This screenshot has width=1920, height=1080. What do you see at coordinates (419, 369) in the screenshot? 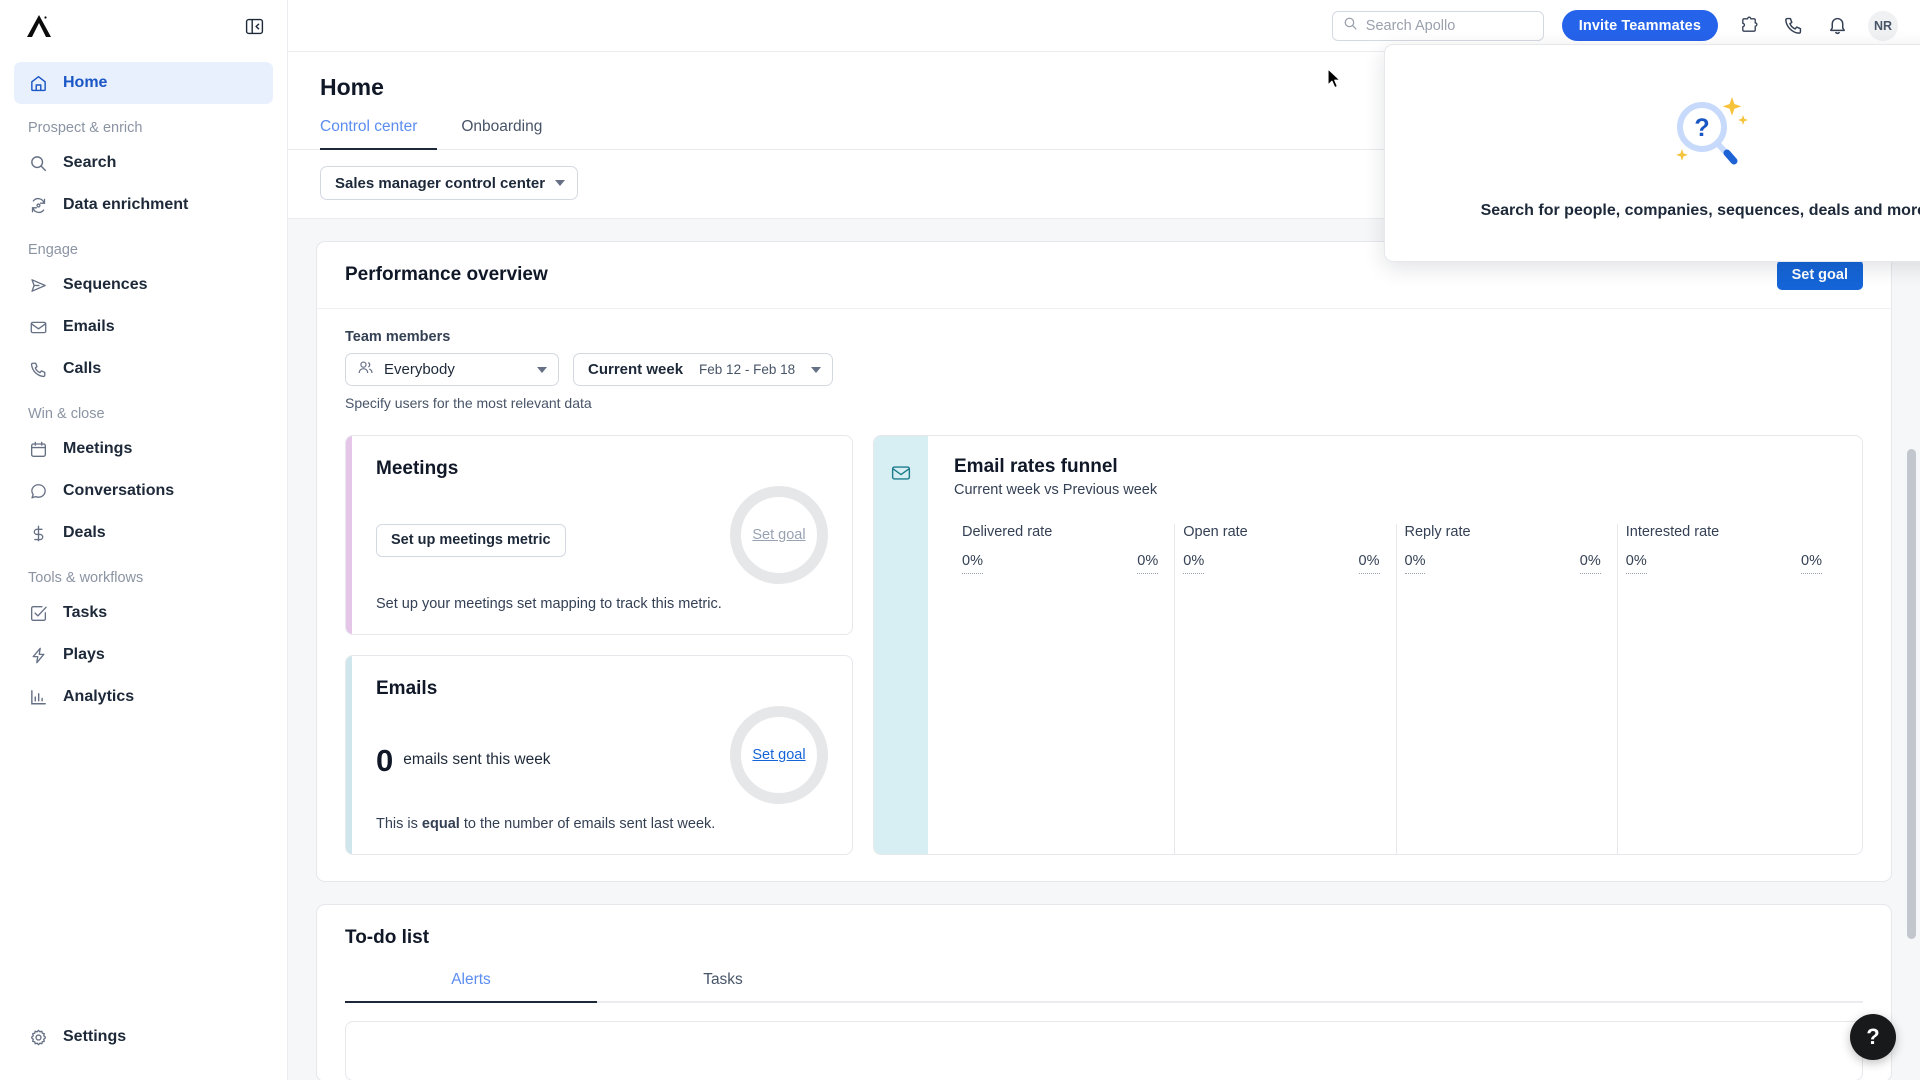
I see `team-members-value: Everybody` at bounding box center [419, 369].